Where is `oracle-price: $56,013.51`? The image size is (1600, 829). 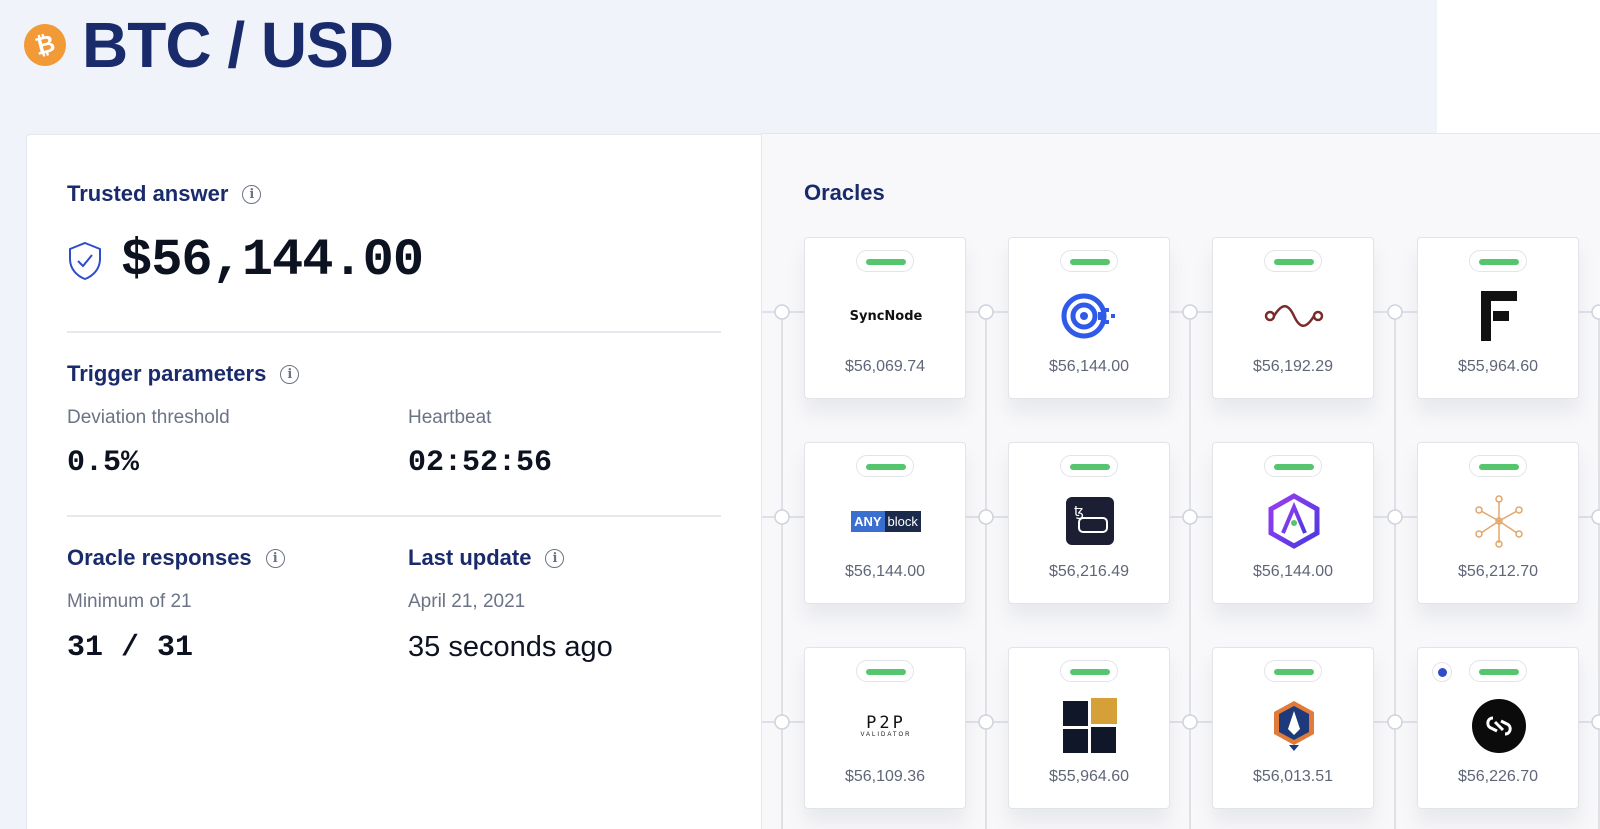
oracle-price: $56,013.51 is located at coordinates (1293, 776).